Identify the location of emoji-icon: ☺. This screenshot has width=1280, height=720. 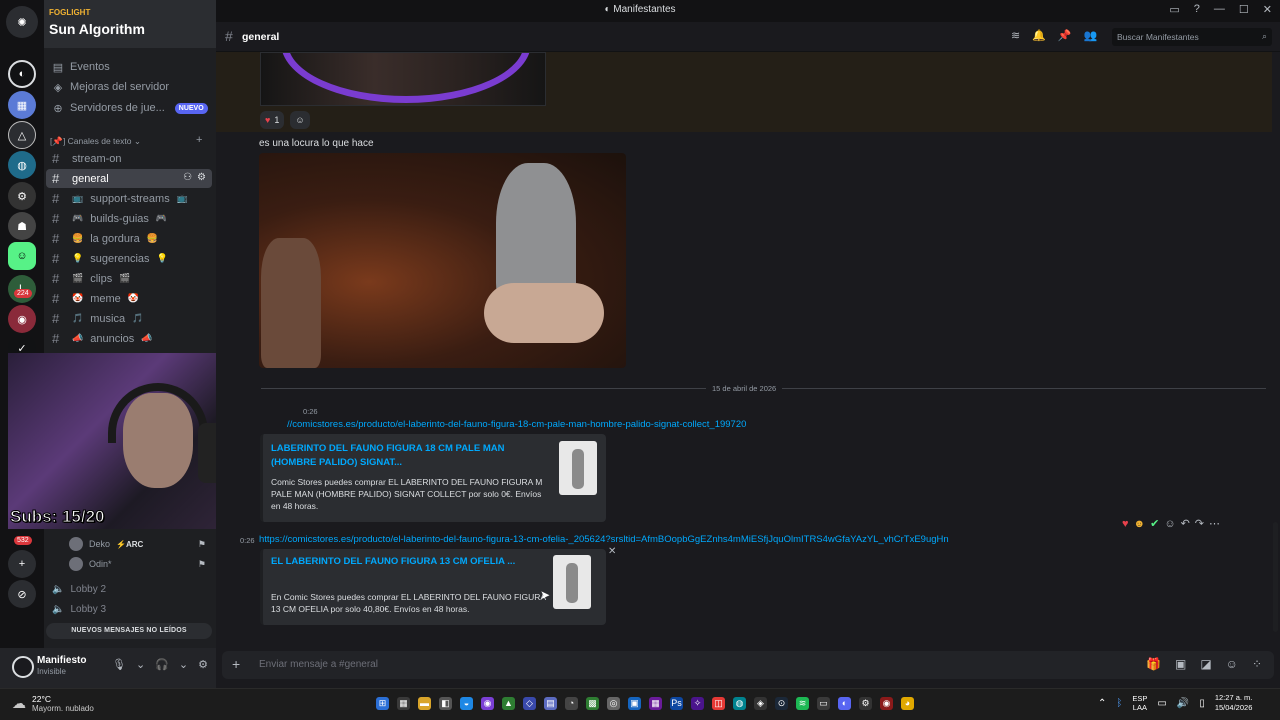
(1232, 664).